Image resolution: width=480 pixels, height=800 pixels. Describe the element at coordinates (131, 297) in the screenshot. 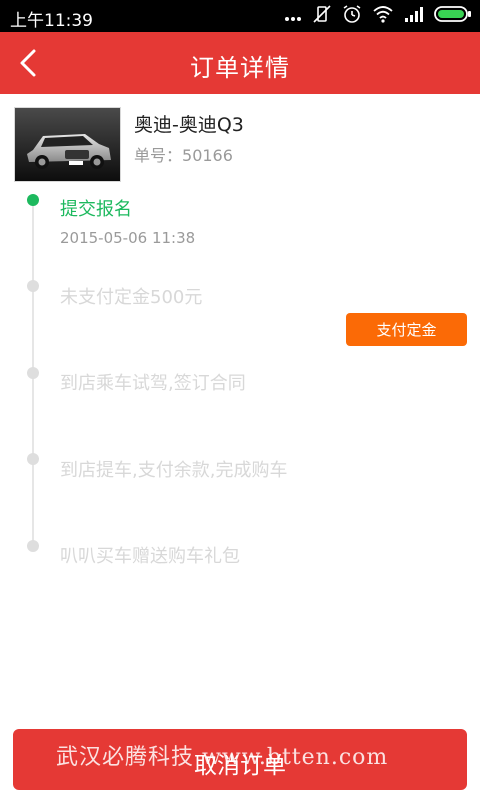

I see `step-2-label: 未支付定金500元` at that location.